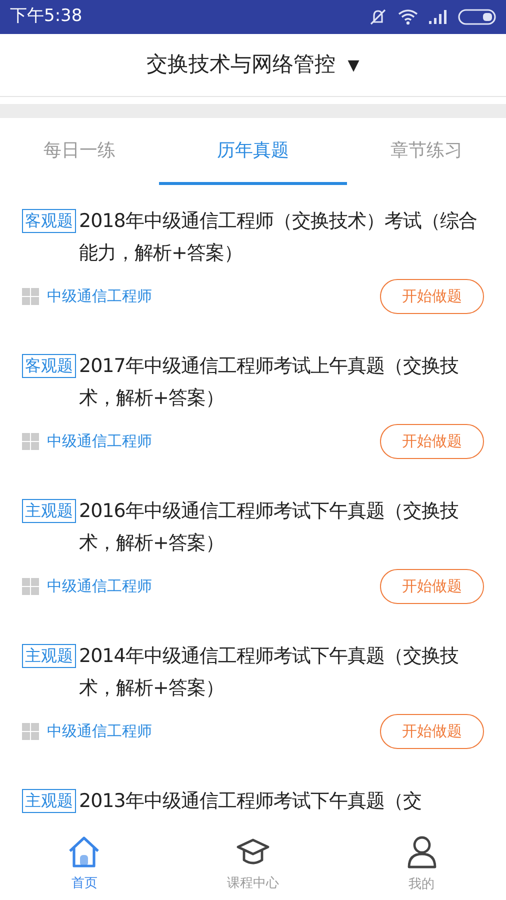 The height and width of the screenshot is (900, 506). Describe the element at coordinates (281, 527) in the screenshot. I see `question-title: 2016年中级通信工程师考试下午真题（交换技术，解析+答案）` at that location.